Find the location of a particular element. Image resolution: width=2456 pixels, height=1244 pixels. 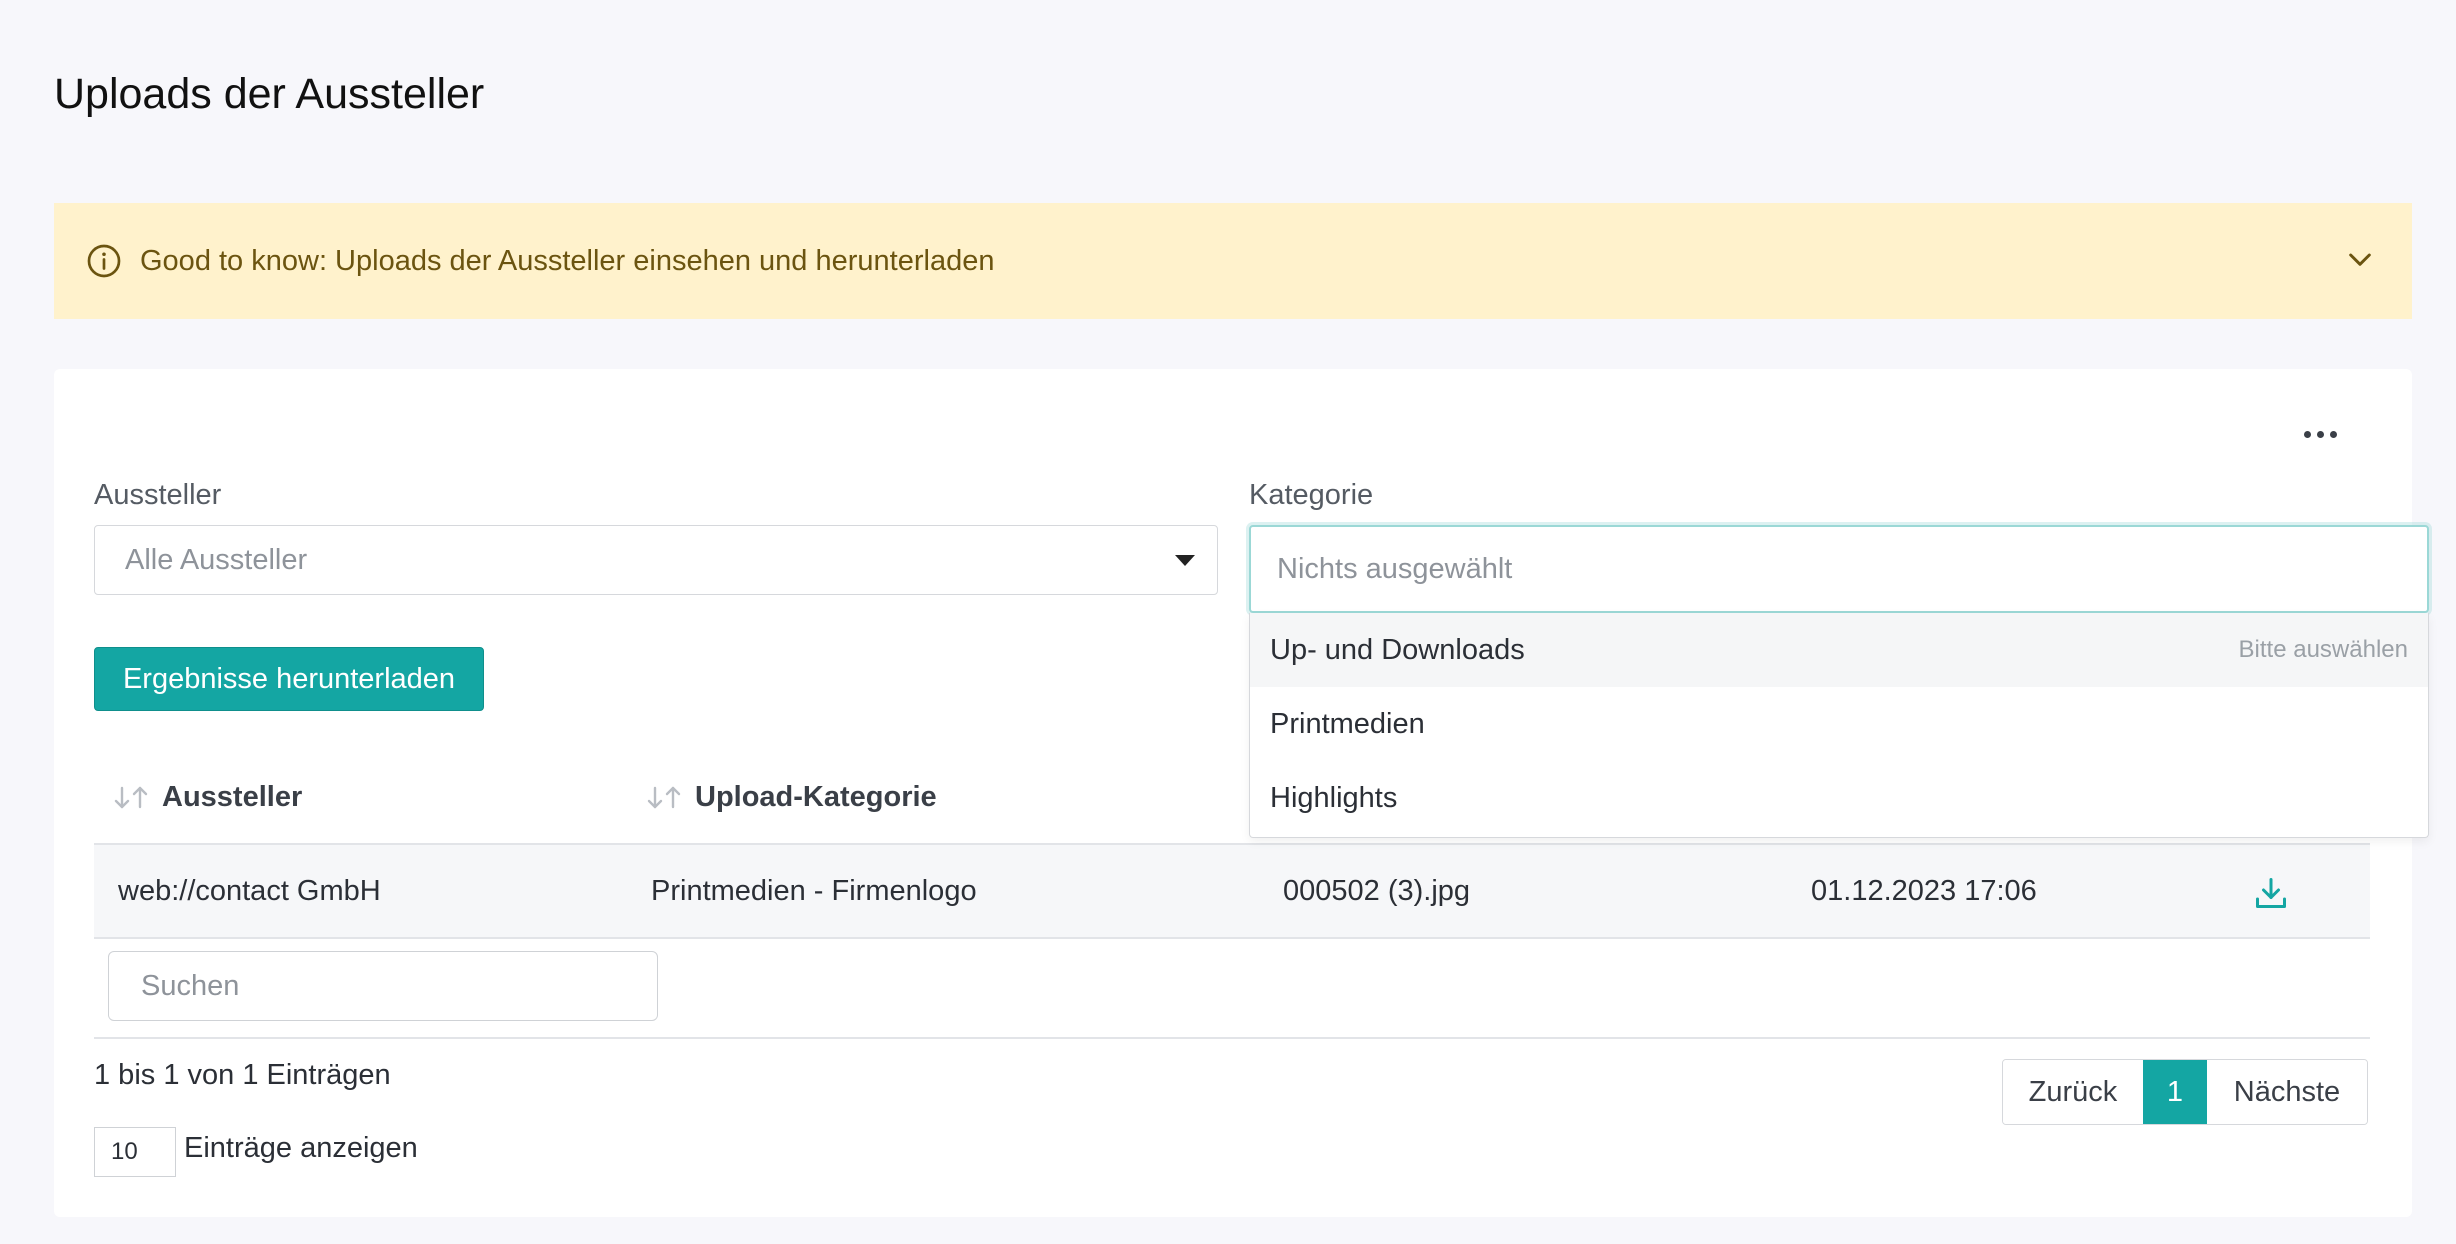

option-label: Printmedien is located at coordinates (1347, 723).